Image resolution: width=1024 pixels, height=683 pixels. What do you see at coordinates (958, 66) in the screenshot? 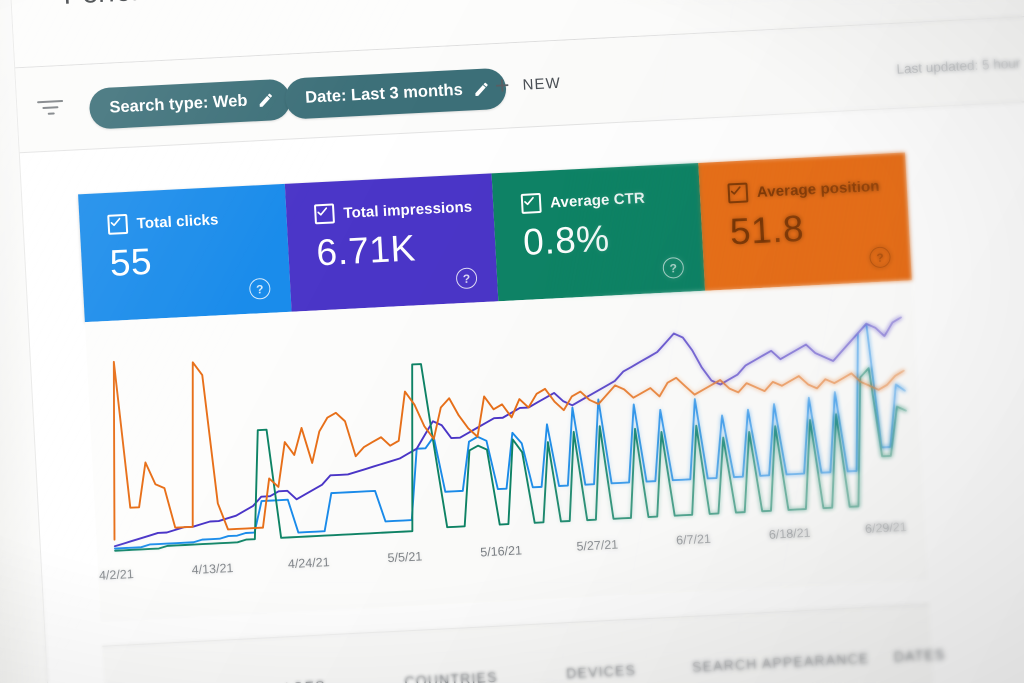
I see `last-updated-text: Last updated: 5 hour` at bounding box center [958, 66].